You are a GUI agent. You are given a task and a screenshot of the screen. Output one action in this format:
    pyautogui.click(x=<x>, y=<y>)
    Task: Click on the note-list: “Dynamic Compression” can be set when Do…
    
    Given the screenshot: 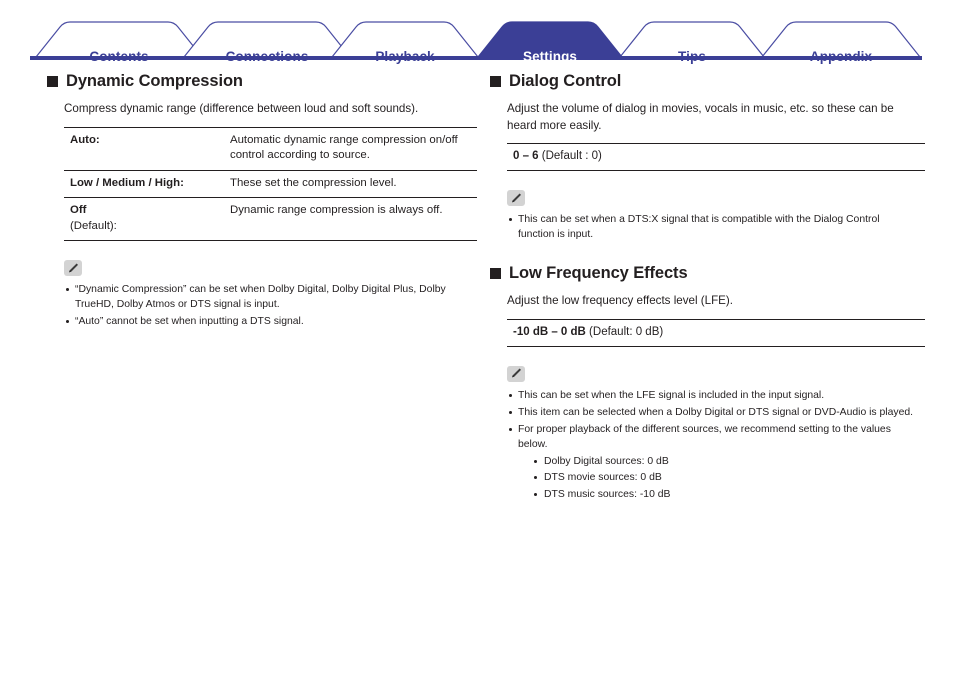 What is the action you would take?
    pyautogui.click(x=270, y=305)
    